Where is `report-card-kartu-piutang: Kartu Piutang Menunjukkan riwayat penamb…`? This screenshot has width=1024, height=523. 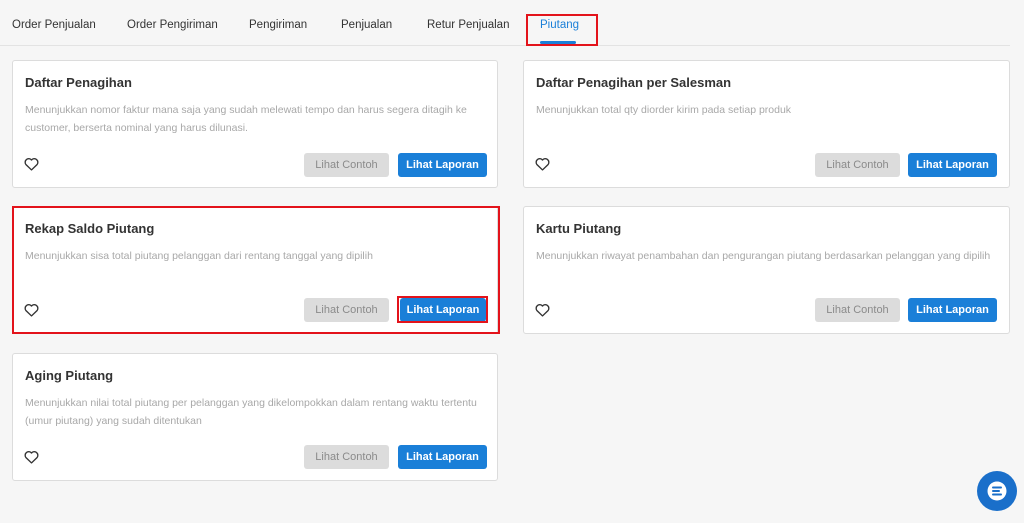
report-card-kartu-piutang: Kartu Piutang Menunjukkan riwayat penamb… is located at coordinates (766, 270).